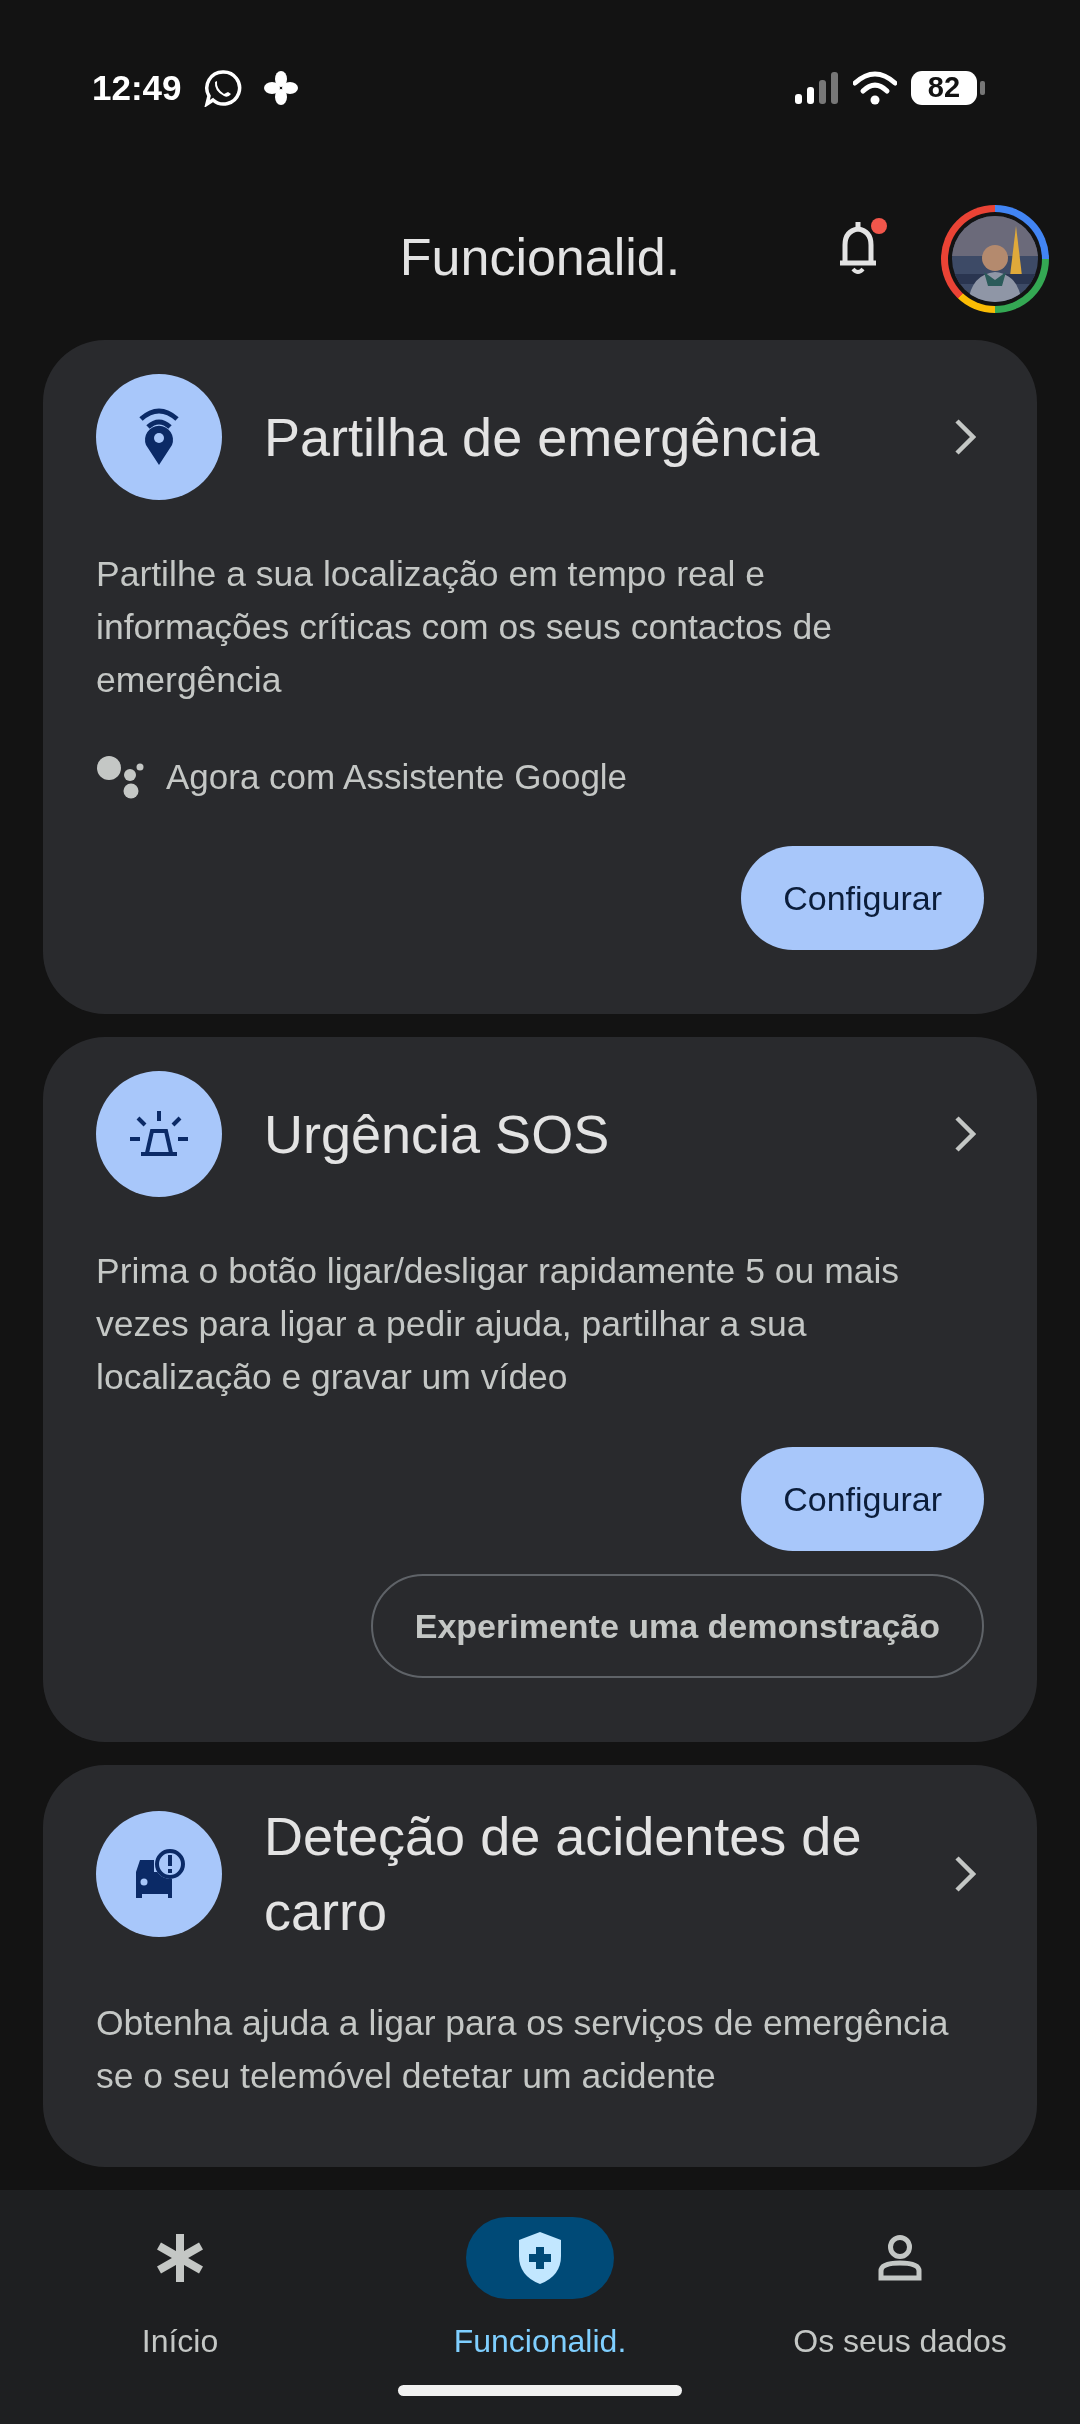 This screenshot has height=2424, width=1080. What do you see at coordinates (120, 777) in the screenshot?
I see `assistant-dots-icon` at bounding box center [120, 777].